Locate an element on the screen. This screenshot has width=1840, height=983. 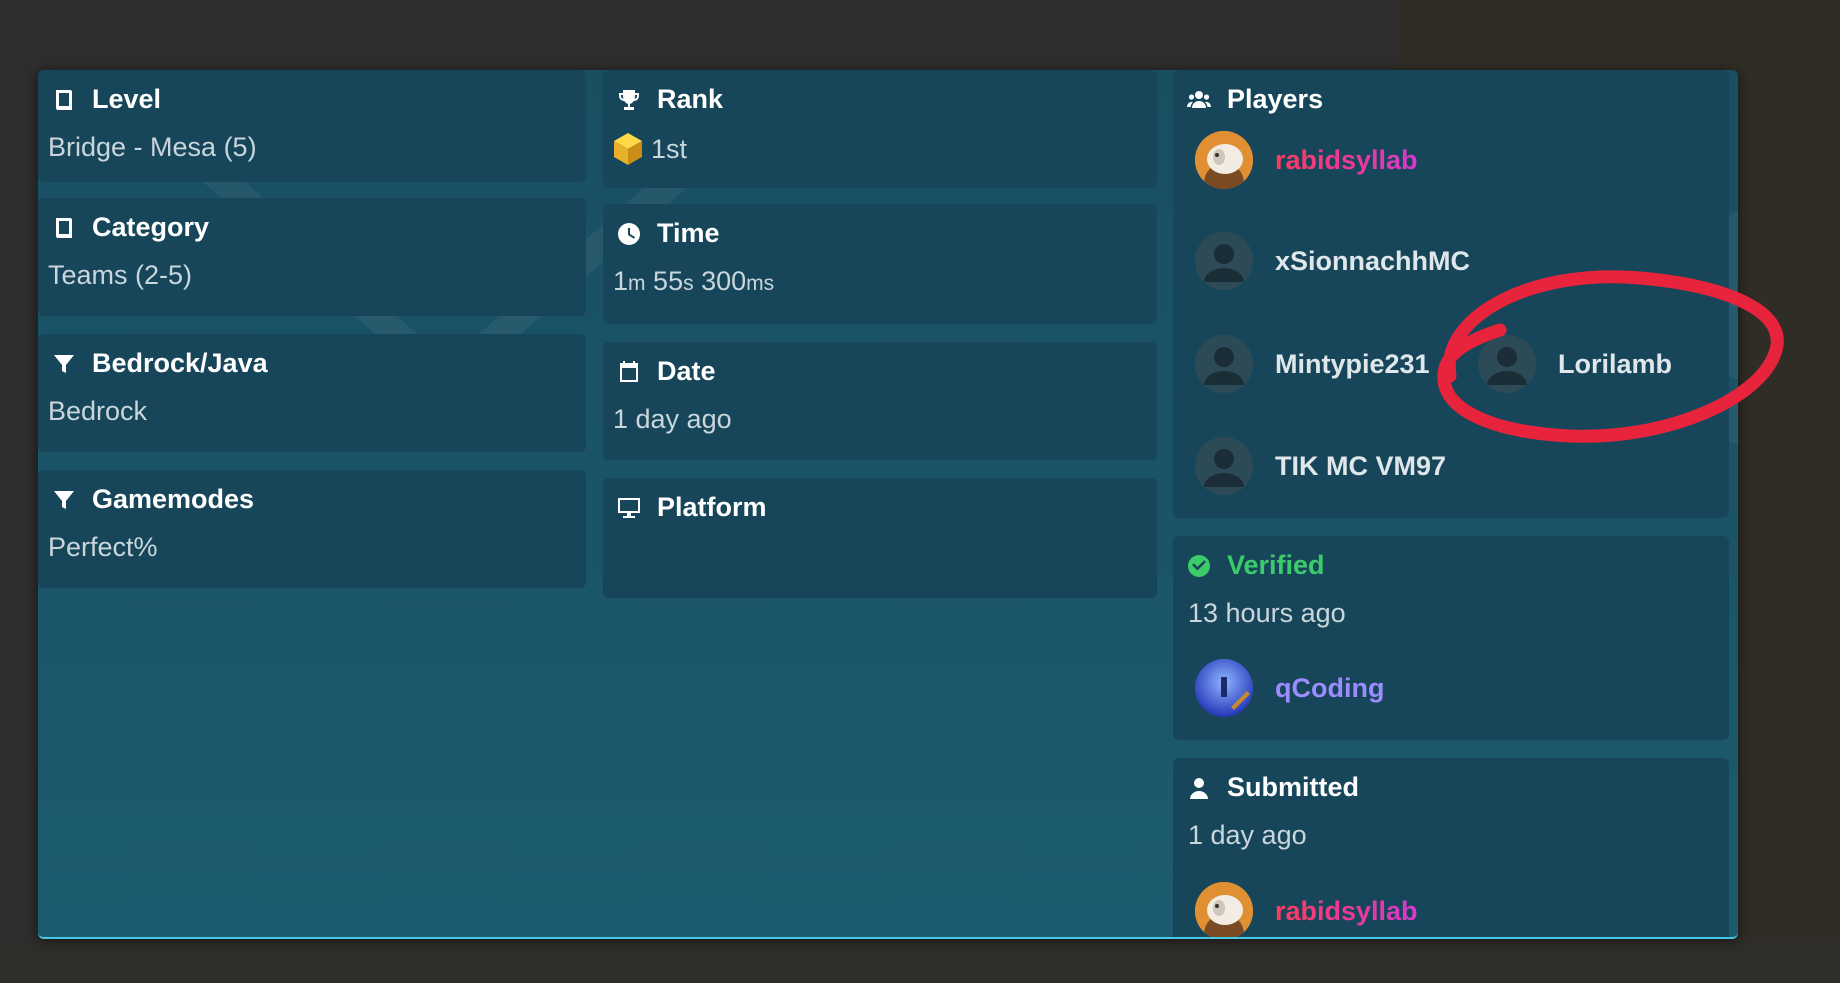
date-value: 1 day ago is located at coordinates (672, 419).